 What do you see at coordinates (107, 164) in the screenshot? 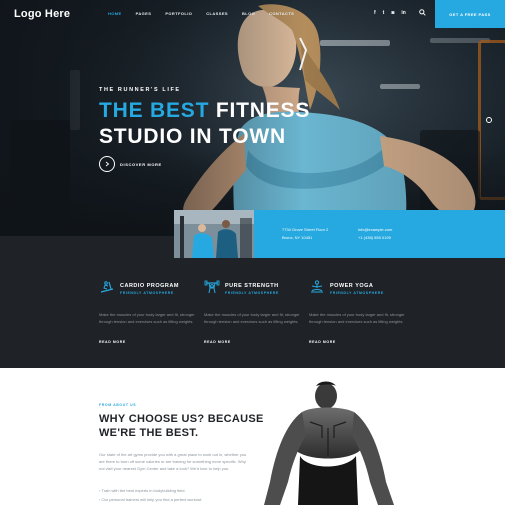
I see `play-circle-icon` at bounding box center [107, 164].